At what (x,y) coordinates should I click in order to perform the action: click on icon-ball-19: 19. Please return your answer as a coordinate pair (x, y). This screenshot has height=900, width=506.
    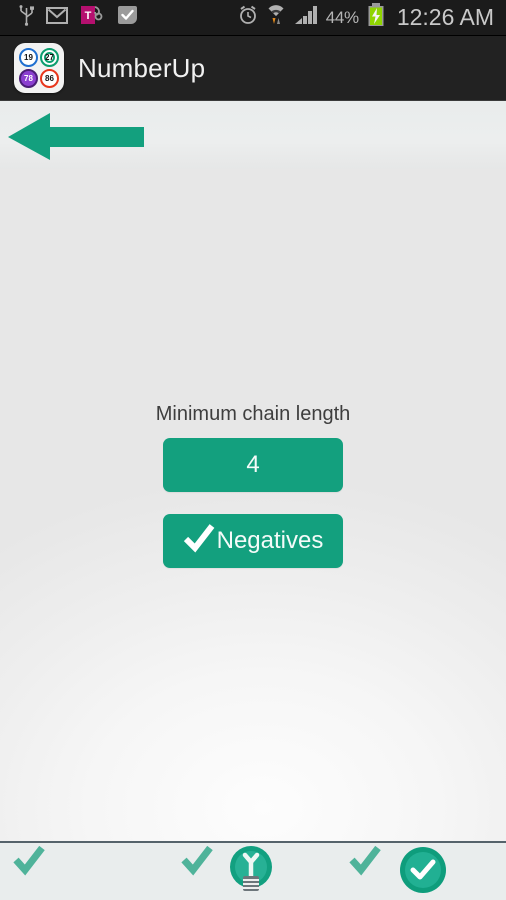
    Looking at the image, I should click on (28, 57).